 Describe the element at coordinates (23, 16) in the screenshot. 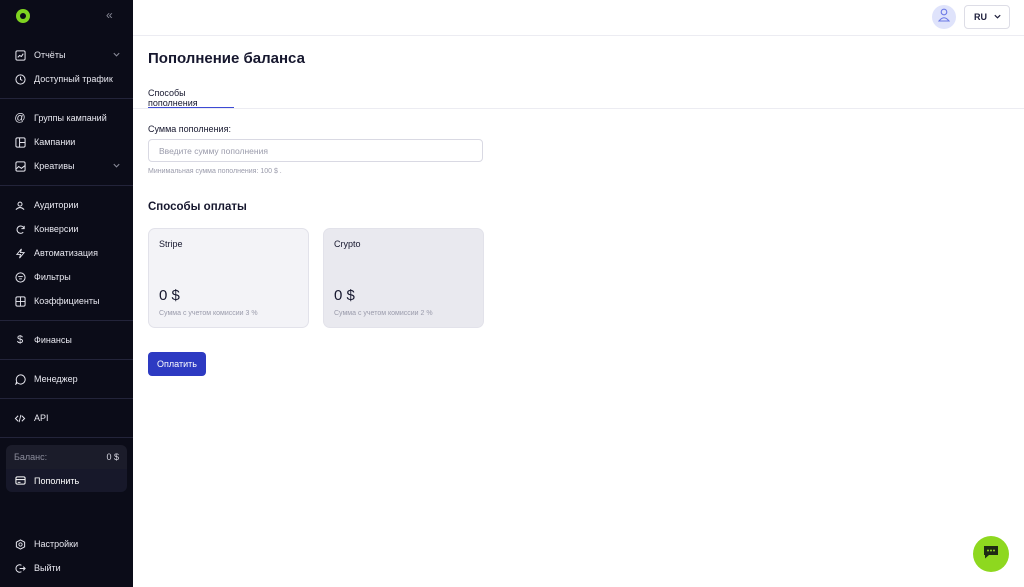

I see `logo` at that location.